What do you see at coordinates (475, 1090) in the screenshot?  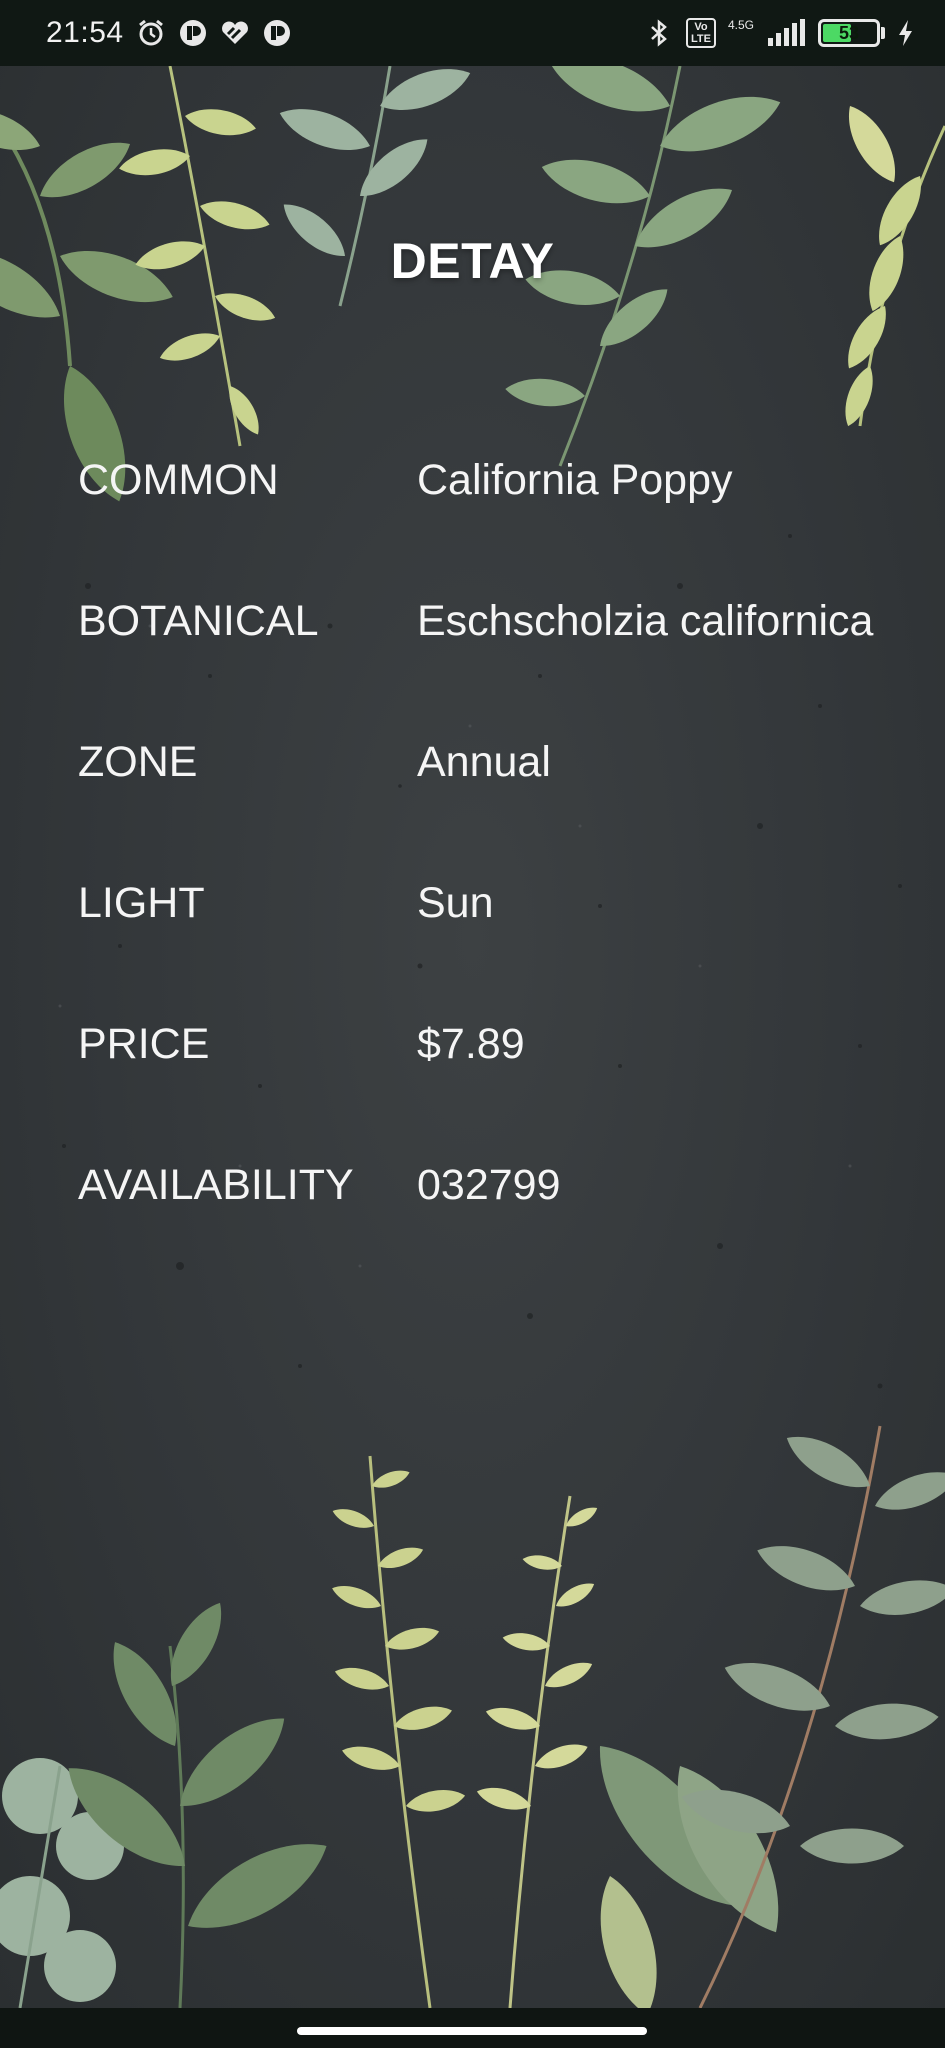 I see `detail-row: PRICE $7.89` at bounding box center [475, 1090].